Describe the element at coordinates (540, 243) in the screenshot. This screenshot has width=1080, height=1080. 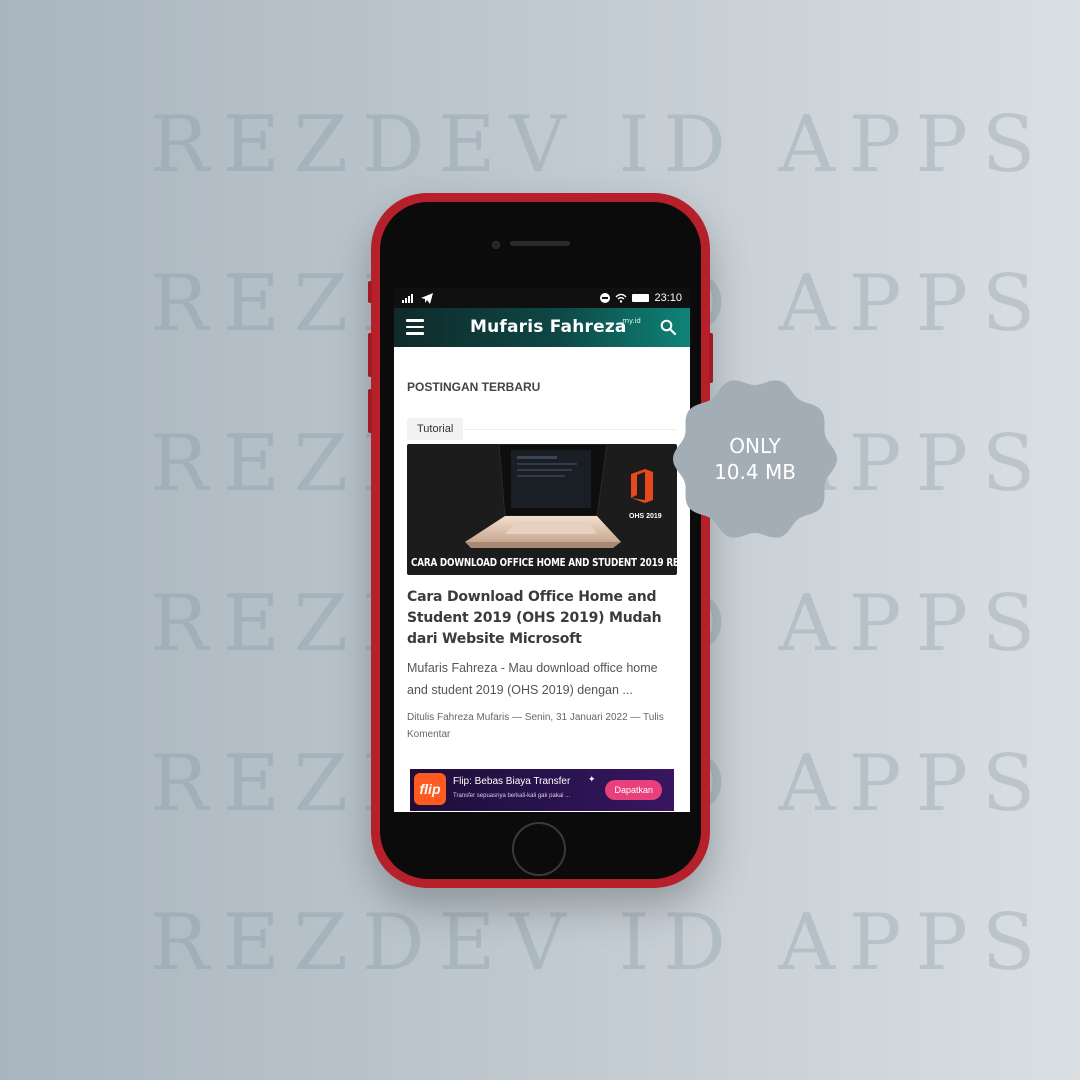
I see `earpiece-speaker` at that location.